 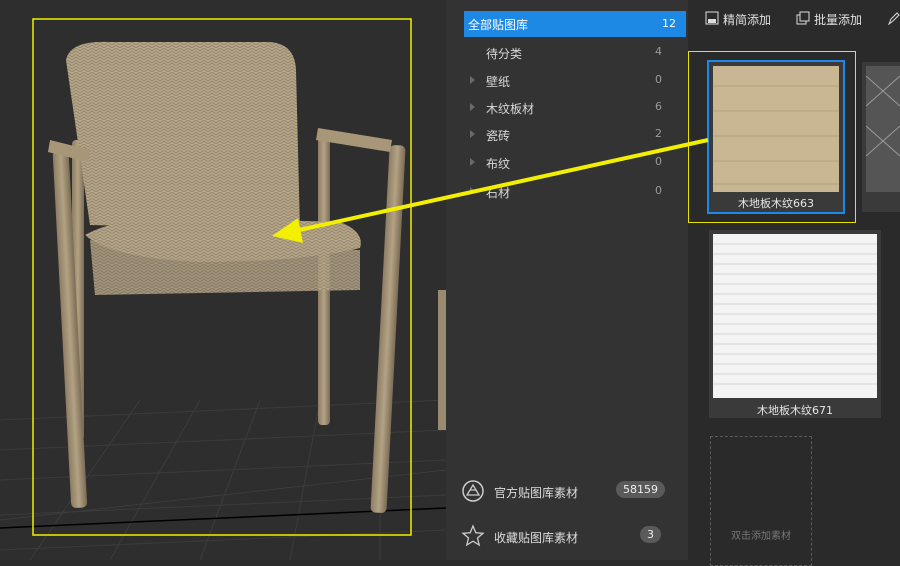 What do you see at coordinates (838, 20) in the screenshot?
I see `batch-add-label: 批量添加` at bounding box center [838, 20].